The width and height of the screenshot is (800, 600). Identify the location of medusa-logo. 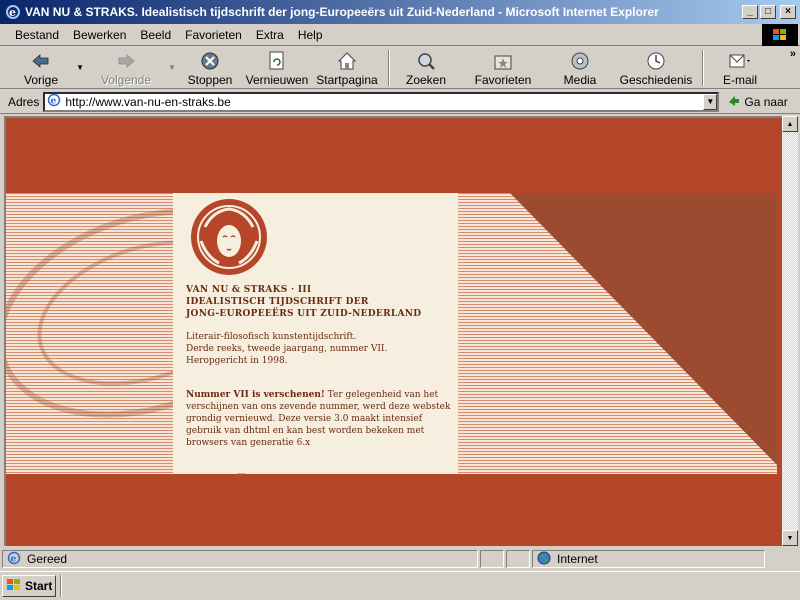
(229, 237).